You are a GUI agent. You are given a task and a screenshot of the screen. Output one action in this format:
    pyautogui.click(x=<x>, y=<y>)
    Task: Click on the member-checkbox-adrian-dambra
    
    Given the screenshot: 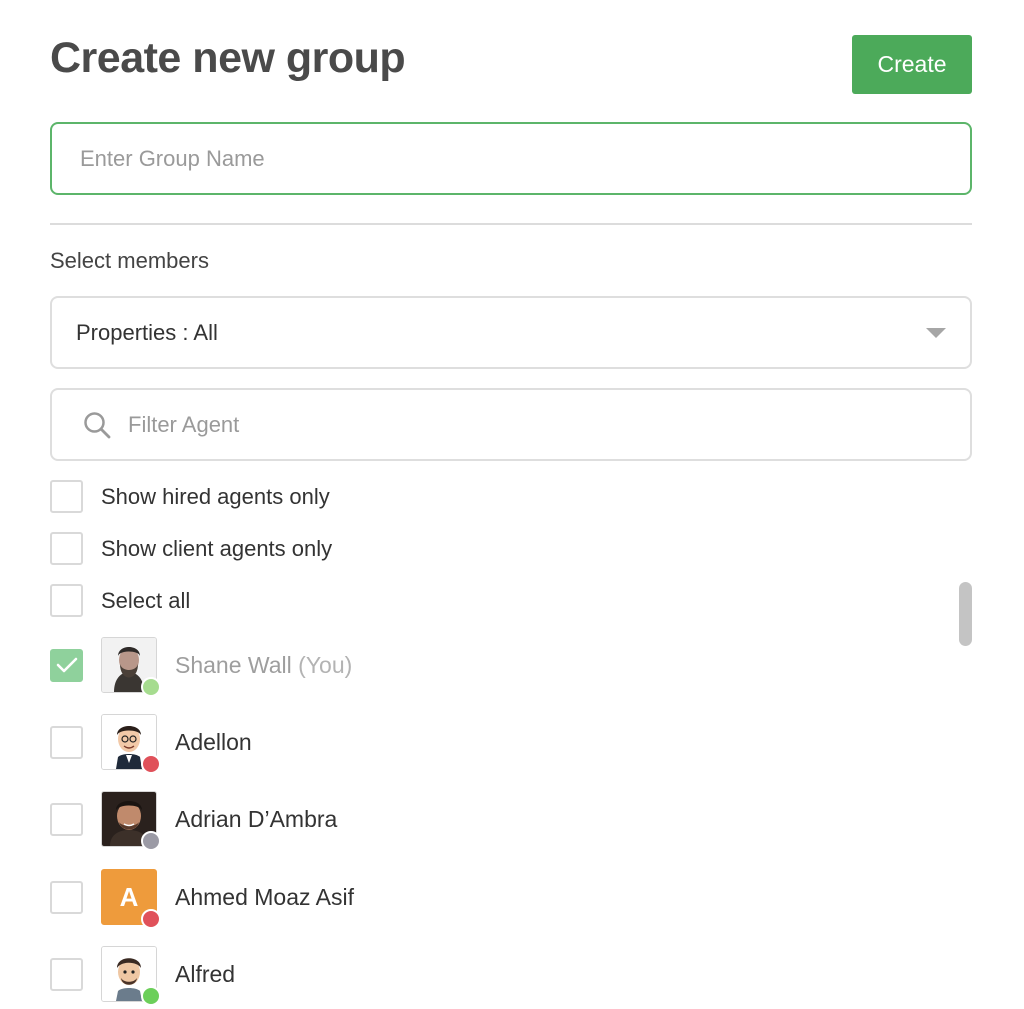 What is the action you would take?
    pyautogui.click(x=66, y=819)
    